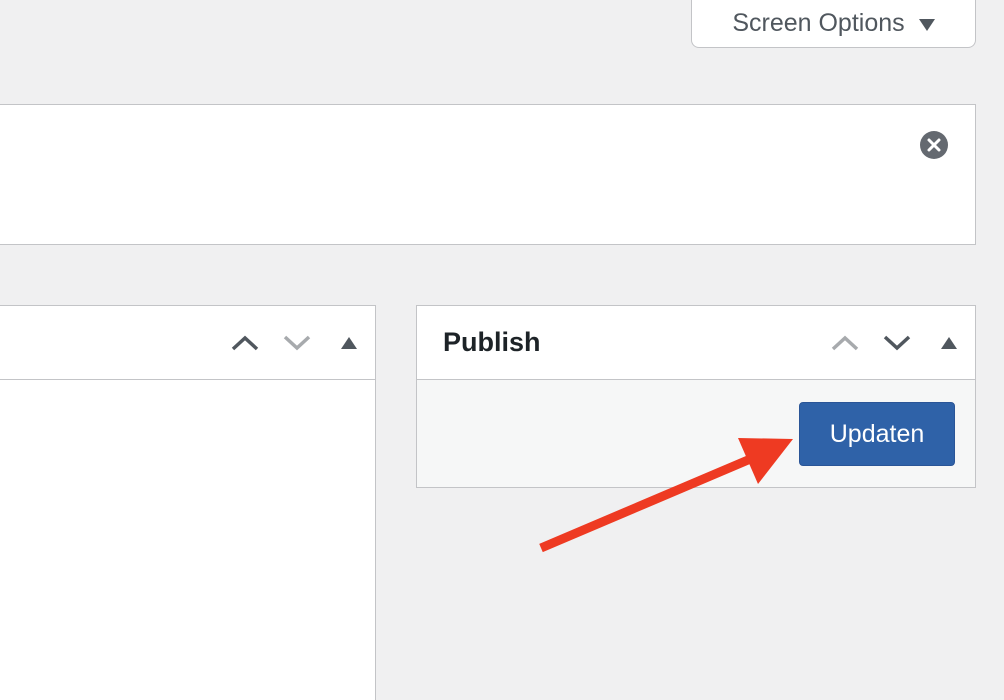  What do you see at coordinates (934, 145) in the screenshot?
I see `dismiss-icon` at bounding box center [934, 145].